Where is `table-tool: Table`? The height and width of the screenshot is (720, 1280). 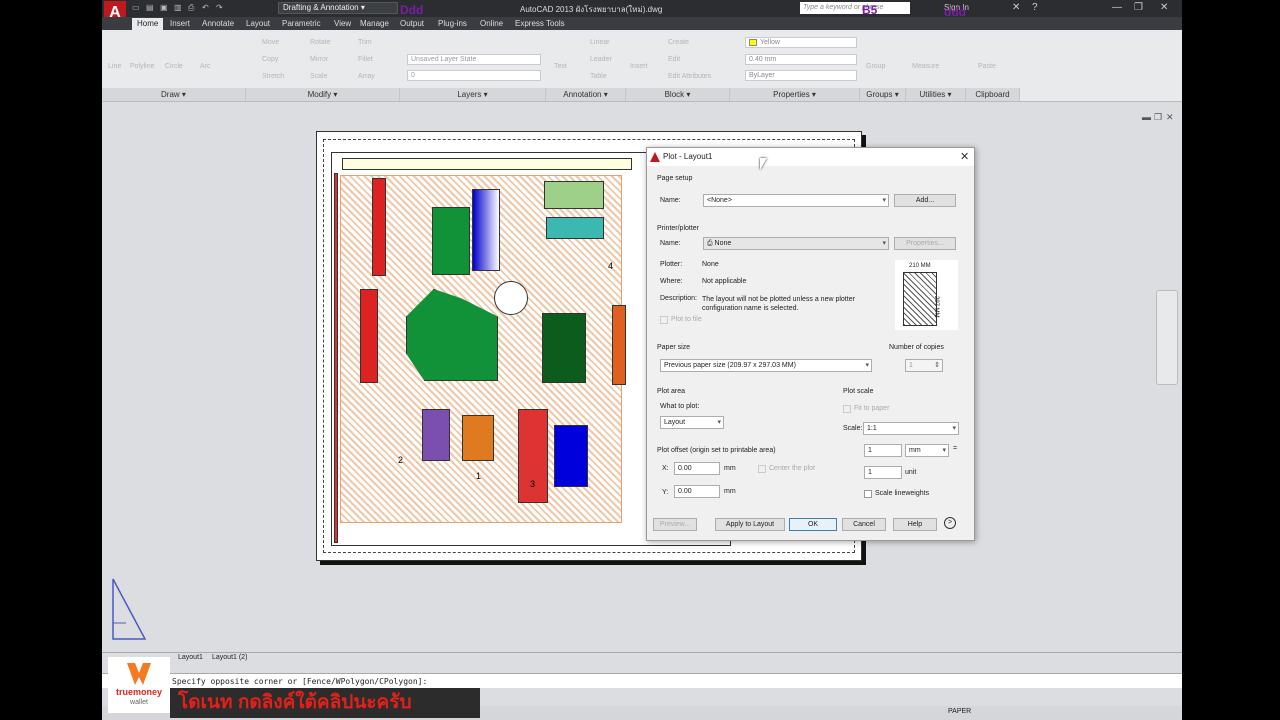 table-tool: Table is located at coordinates (598, 76).